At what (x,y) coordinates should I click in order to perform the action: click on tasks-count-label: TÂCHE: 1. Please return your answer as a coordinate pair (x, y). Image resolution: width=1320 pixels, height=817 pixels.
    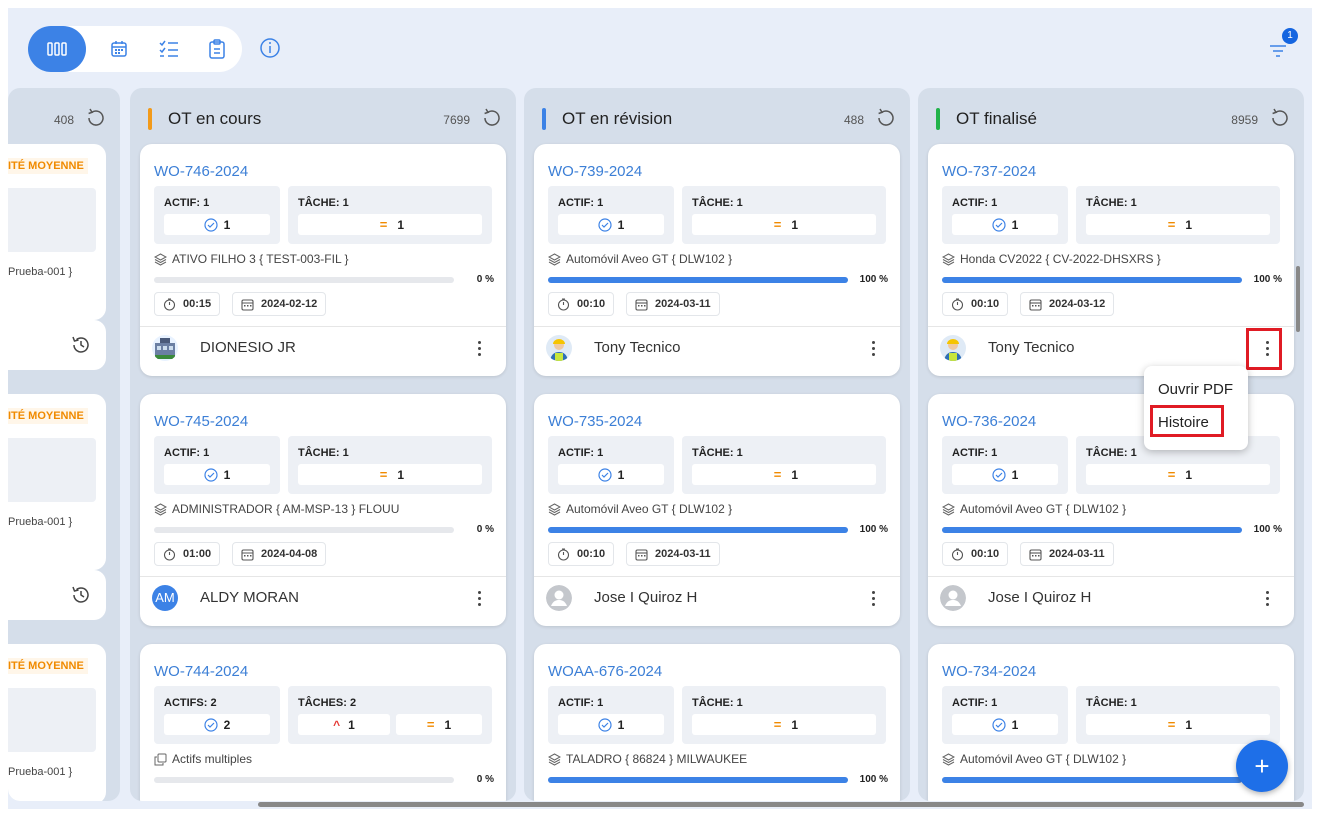
    Looking at the image, I should click on (717, 203).